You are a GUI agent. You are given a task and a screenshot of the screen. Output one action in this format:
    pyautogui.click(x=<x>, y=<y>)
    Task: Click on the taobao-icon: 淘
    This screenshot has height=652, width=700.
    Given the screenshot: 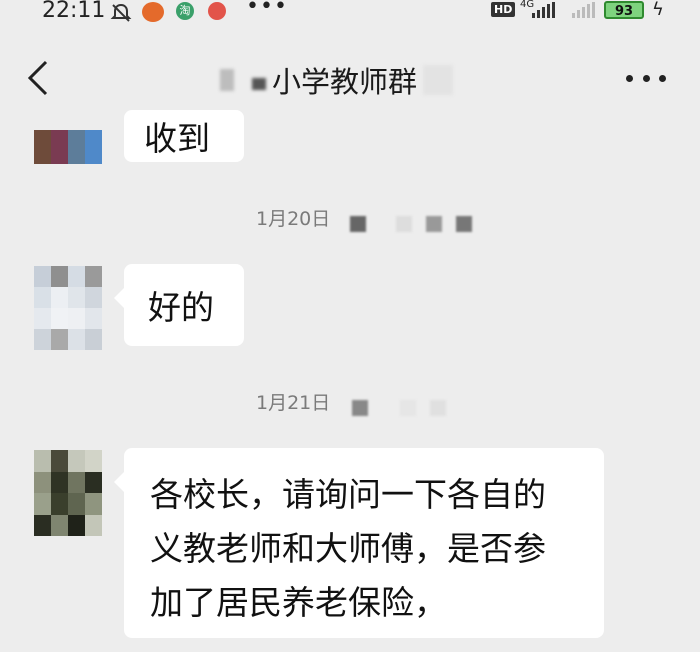 What is the action you would take?
    pyautogui.click(x=185, y=11)
    